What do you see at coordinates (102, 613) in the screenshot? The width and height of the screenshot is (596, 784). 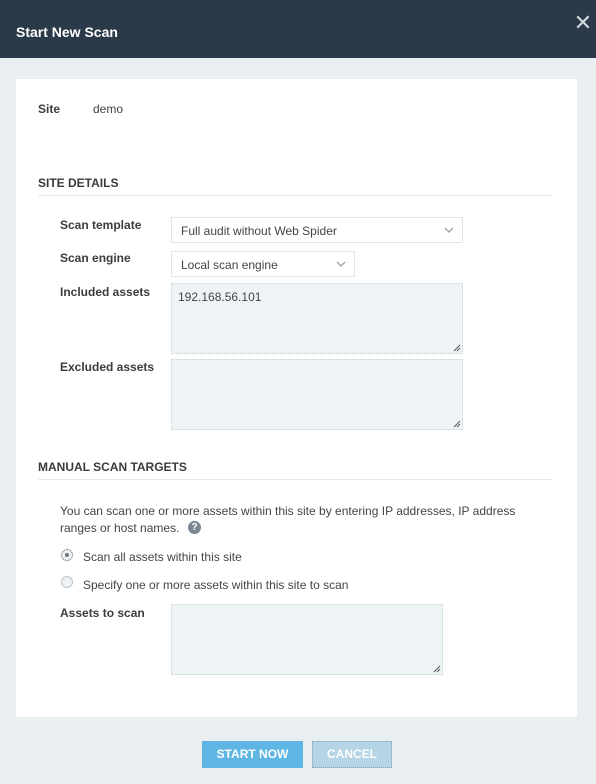 I see `assets-to-scan-label: Assets to scan` at bounding box center [102, 613].